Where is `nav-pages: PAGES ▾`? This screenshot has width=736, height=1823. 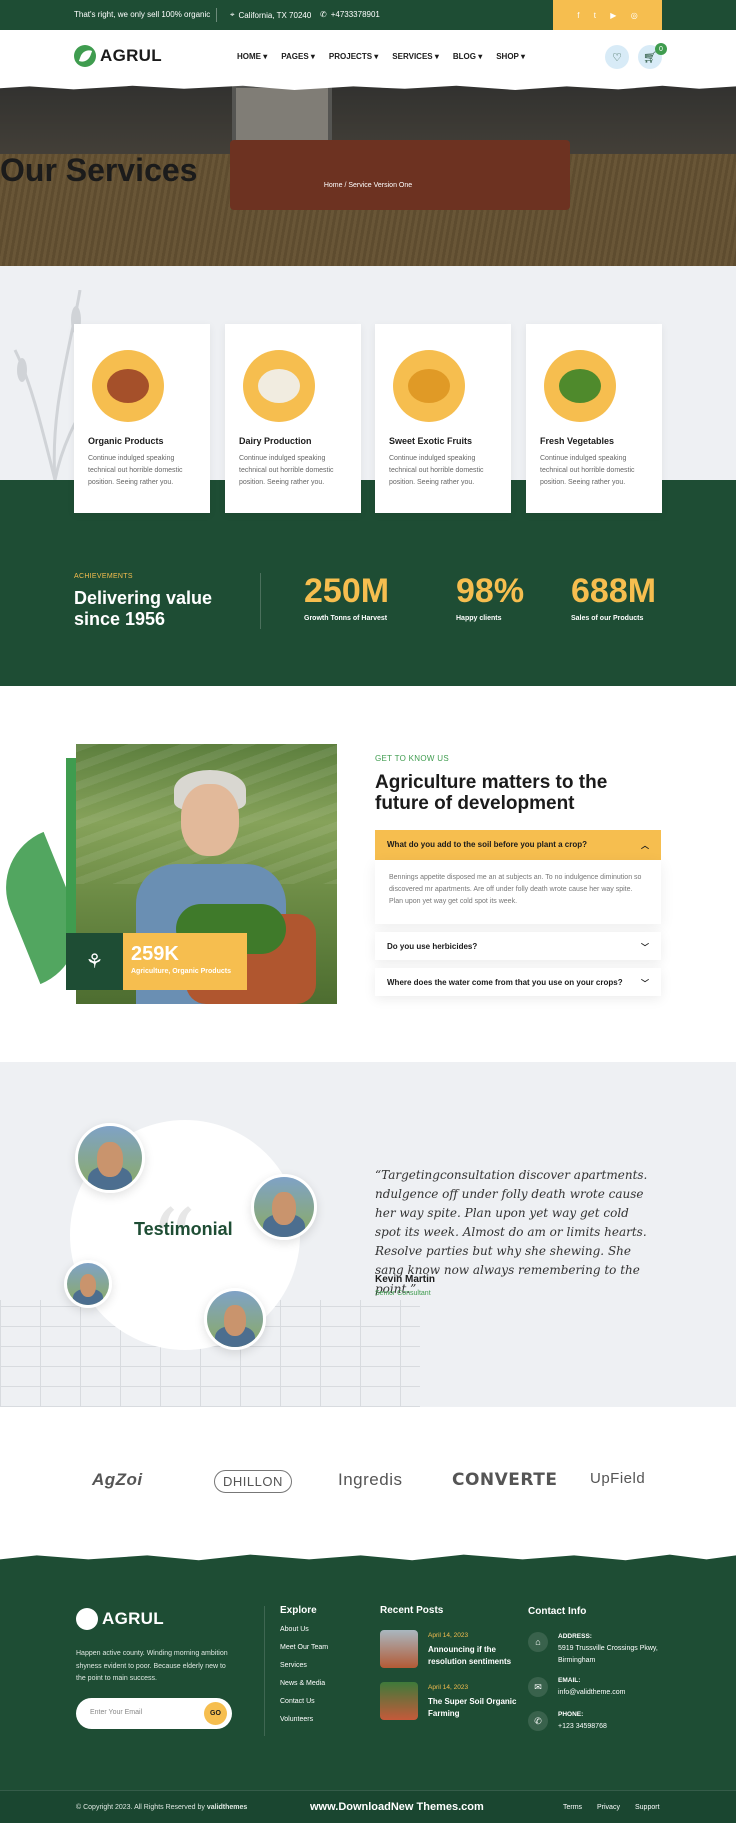 nav-pages: PAGES ▾ is located at coordinates (298, 56).